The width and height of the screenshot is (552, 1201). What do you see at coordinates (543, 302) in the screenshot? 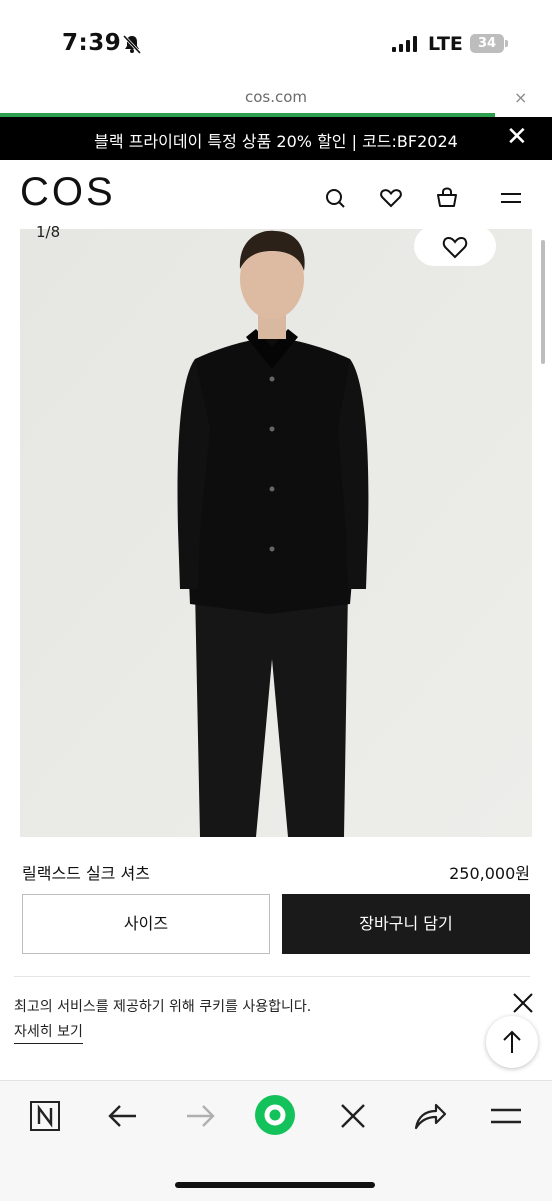
I see `scrollbar` at bounding box center [543, 302].